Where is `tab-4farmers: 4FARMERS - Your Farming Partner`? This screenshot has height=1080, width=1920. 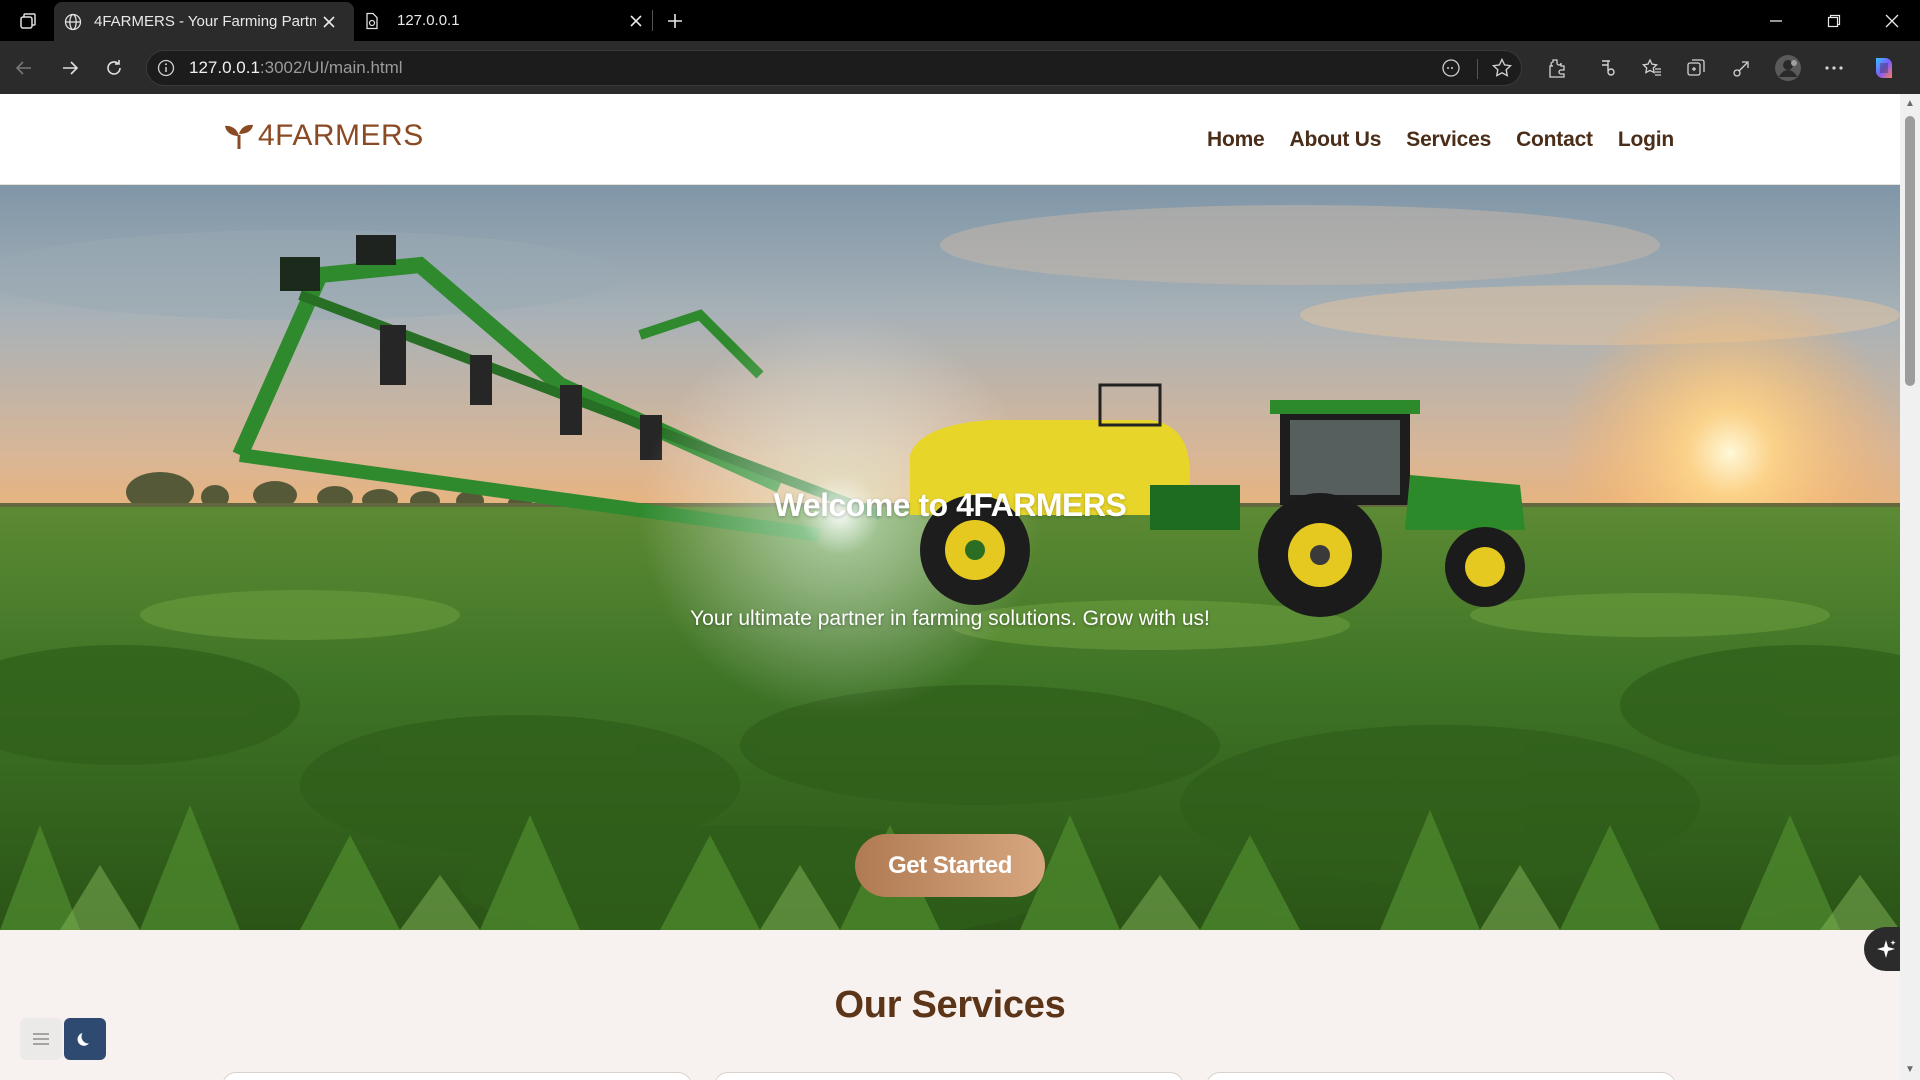
tab-4farmers: 4FARMERS - Your Farming Partner is located at coordinates (204, 21).